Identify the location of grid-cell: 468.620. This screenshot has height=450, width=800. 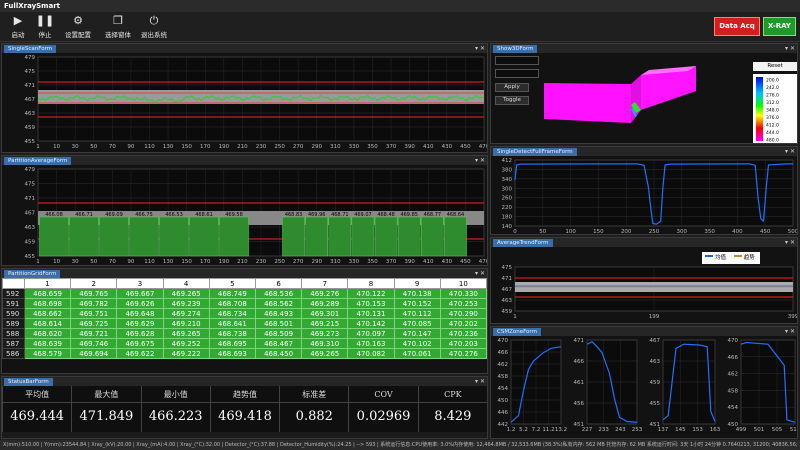
(47, 333).